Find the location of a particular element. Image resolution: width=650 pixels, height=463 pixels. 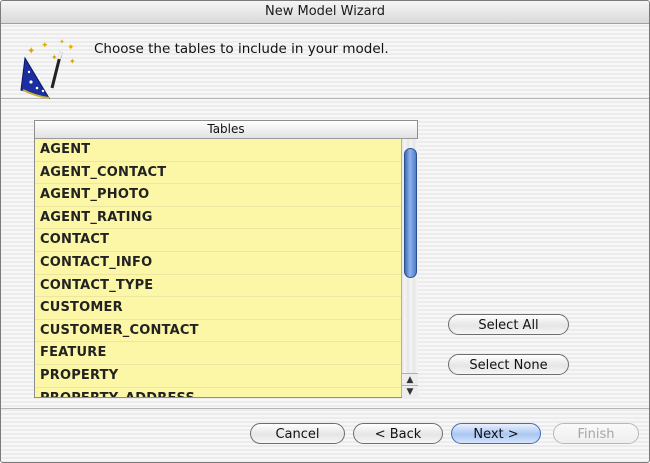

back-button: < Back is located at coordinates (398, 433).